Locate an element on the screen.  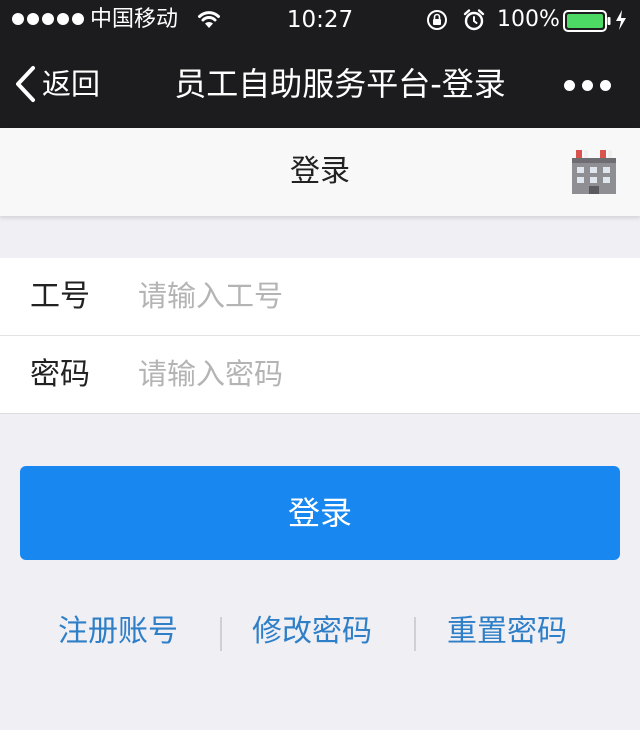
register-account-link: 注册账号 is located at coordinates (118, 632).